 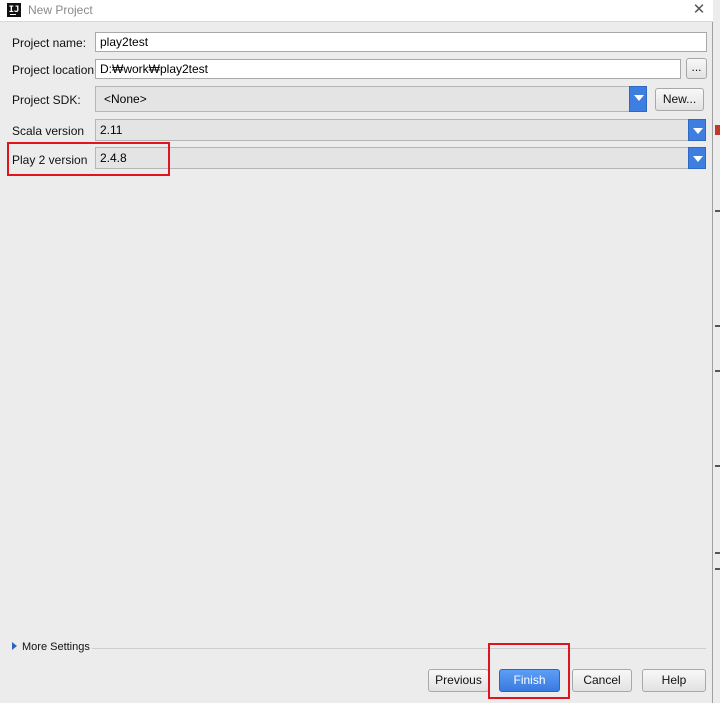 I want to click on project-sdk-value: <None>, so click(x=125, y=99).